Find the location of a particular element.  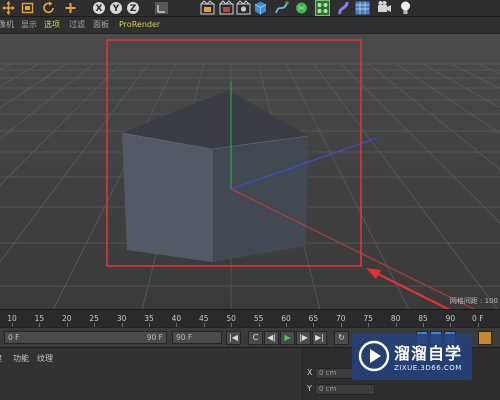

material-manager: 创建 功能 纹理 is located at coordinates (150, 374).